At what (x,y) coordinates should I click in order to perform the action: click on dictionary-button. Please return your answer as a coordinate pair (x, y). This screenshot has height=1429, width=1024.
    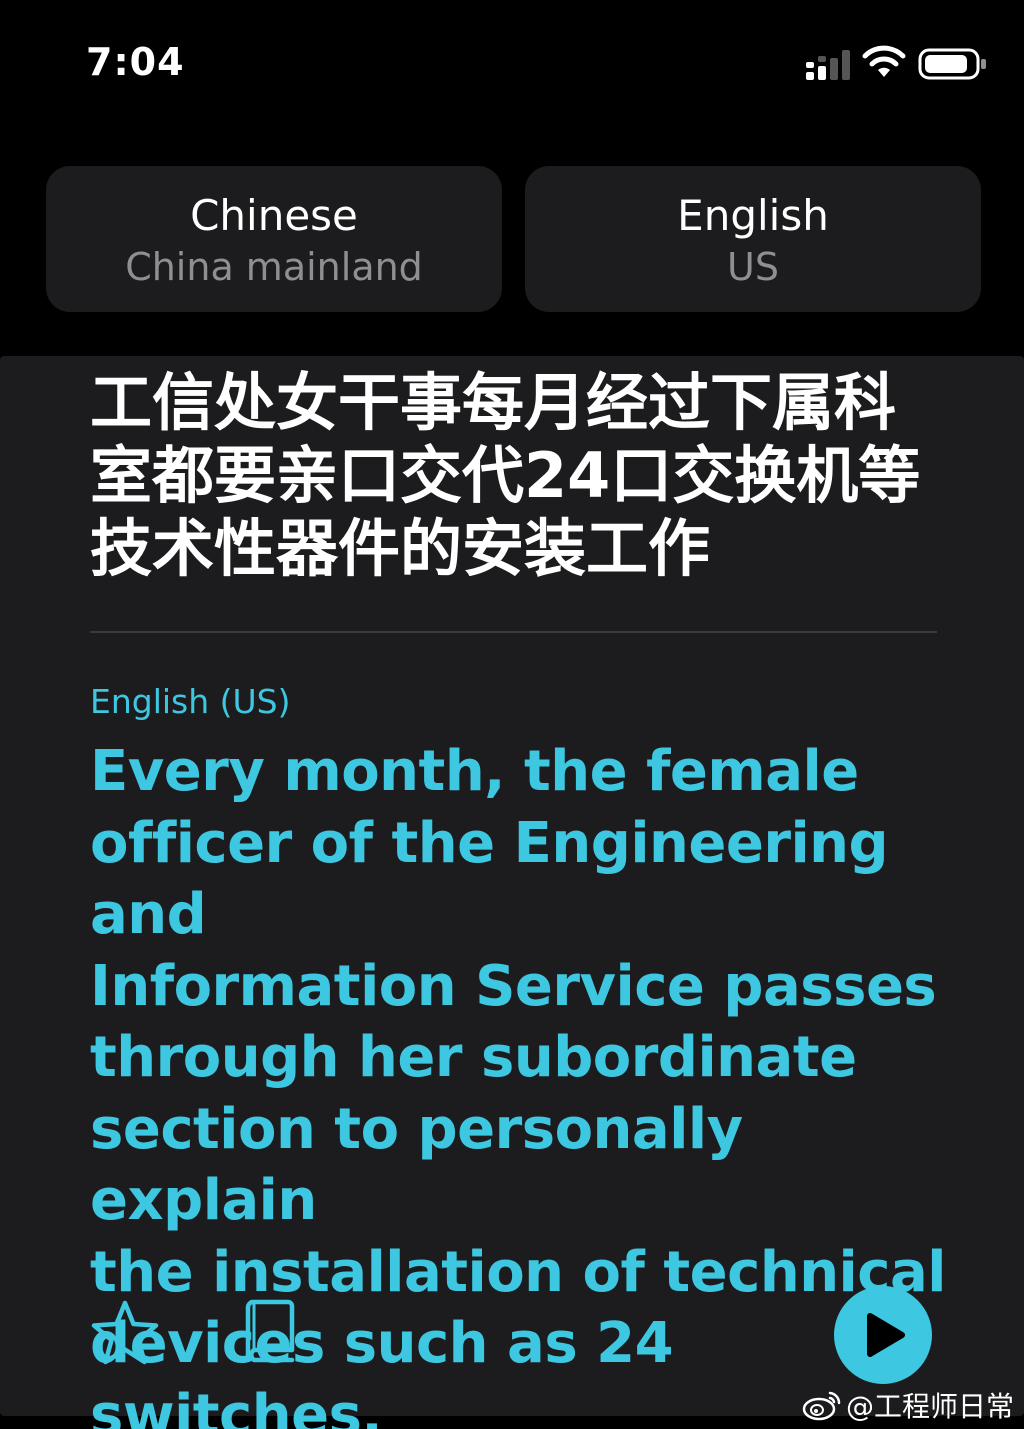
    Looking at the image, I should click on (270, 1331).